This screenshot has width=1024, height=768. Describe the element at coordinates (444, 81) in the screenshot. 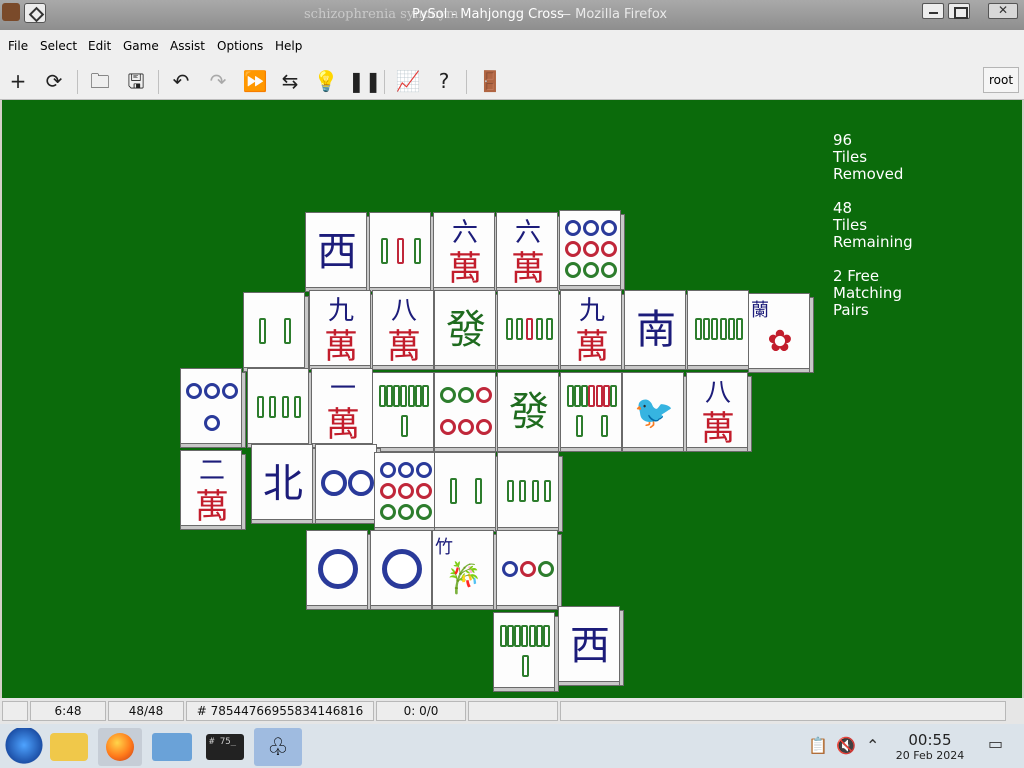

I see `rules-help-icon: ?` at that location.